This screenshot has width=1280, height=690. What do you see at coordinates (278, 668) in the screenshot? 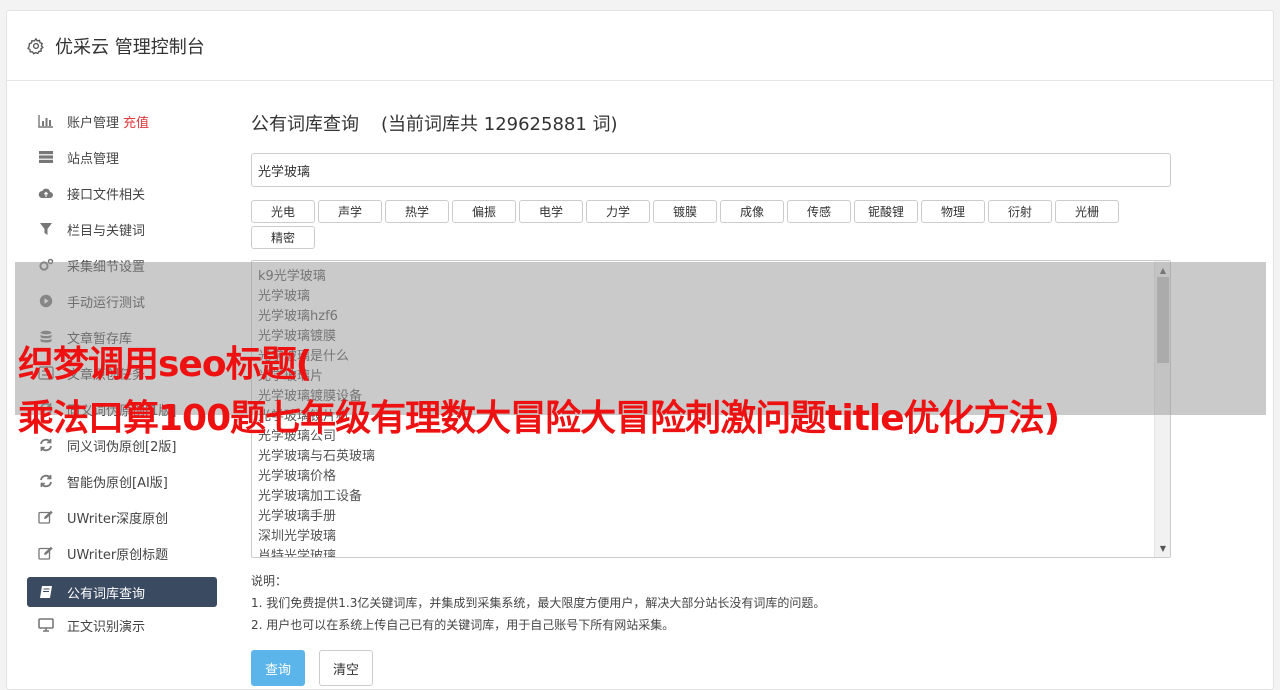
I see `query-button: 查询` at bounding box center [278, 668].